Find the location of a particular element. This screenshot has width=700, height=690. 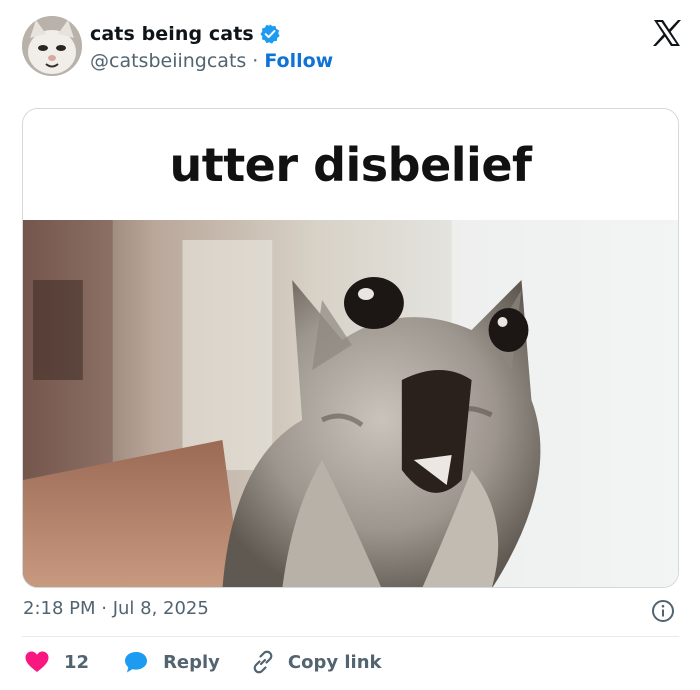

divider is located at coordinates (350, 636).